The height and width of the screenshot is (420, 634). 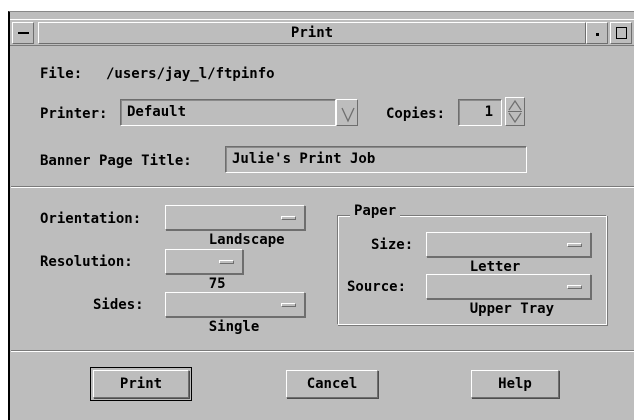 What do you see at coordinates (322, 187) in the screenshot?
I see `separator-top` at bounding box center [322, 187].